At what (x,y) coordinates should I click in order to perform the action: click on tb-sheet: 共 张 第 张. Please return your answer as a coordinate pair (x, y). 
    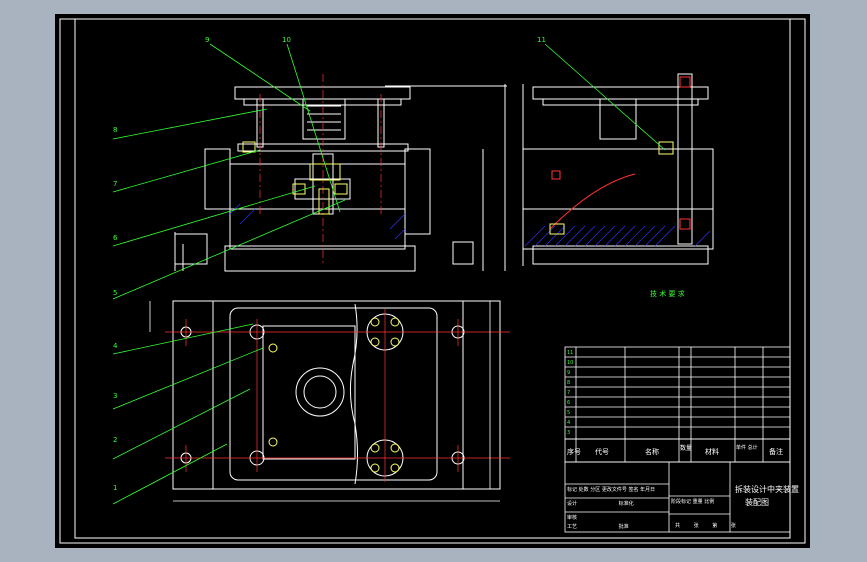
    Looking at the image, I should click on (705, 525).